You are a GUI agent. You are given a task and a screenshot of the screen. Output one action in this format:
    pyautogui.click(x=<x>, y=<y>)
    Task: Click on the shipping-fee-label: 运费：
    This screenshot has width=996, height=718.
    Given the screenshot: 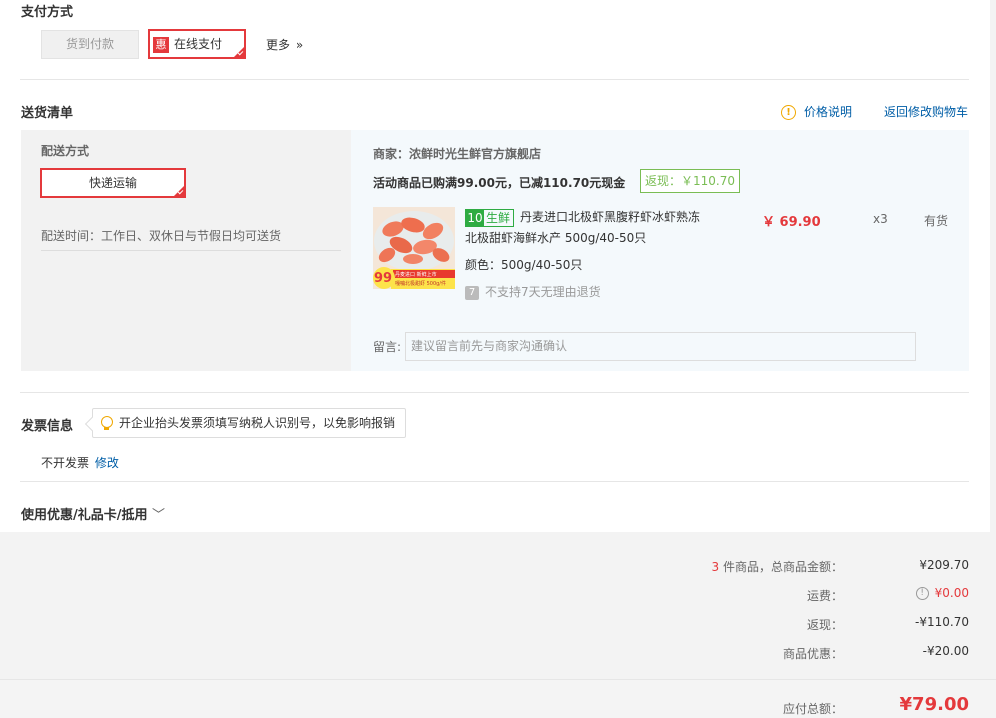 What is the action you would take?
    pyautogui.click(x=824, y=596)
    